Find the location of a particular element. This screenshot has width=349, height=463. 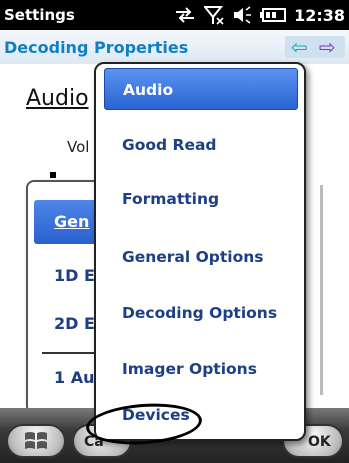

signal-off-icon is located at coordinates (214, 15).